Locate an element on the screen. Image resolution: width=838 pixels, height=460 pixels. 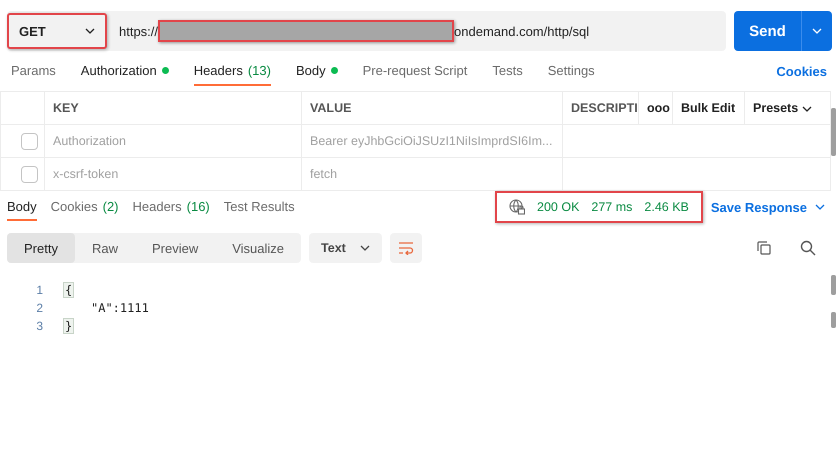
request-tab: Headers (13) is located at coordinates (232, 71).